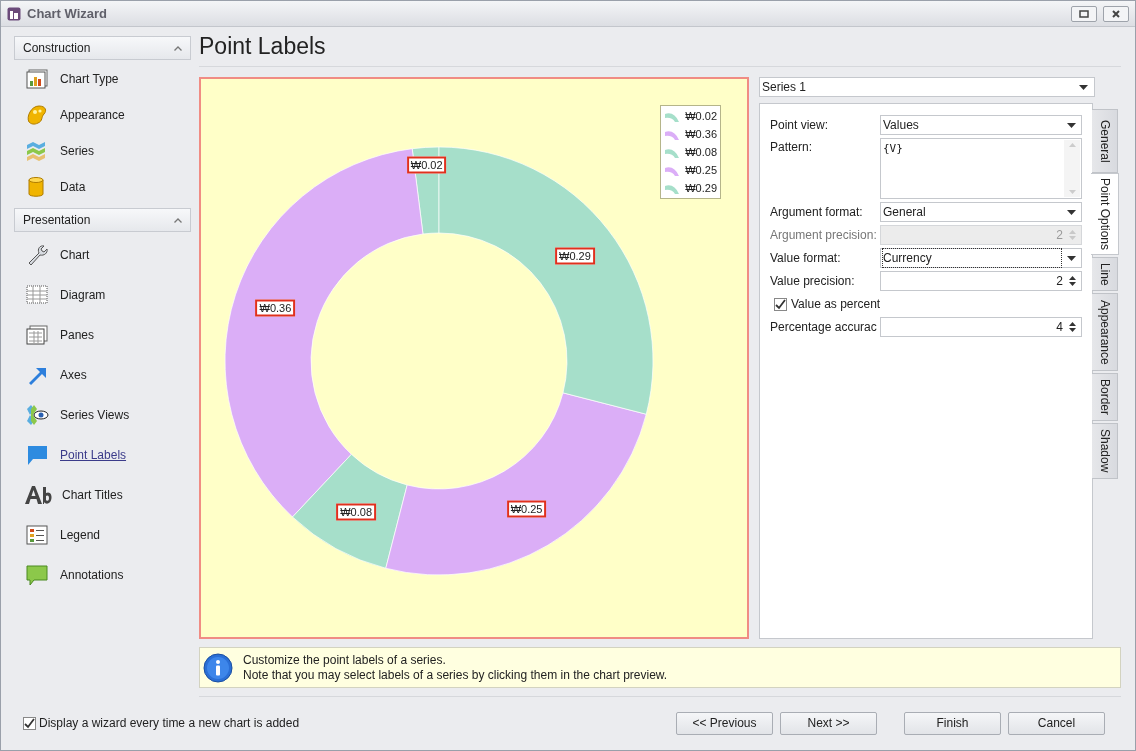 Image resolution: width=1136 pixels, height=751 pixels. Describe the element at coordinates (275, 308) in the screenshot. I see `point-label: ₩0.36` at that location.